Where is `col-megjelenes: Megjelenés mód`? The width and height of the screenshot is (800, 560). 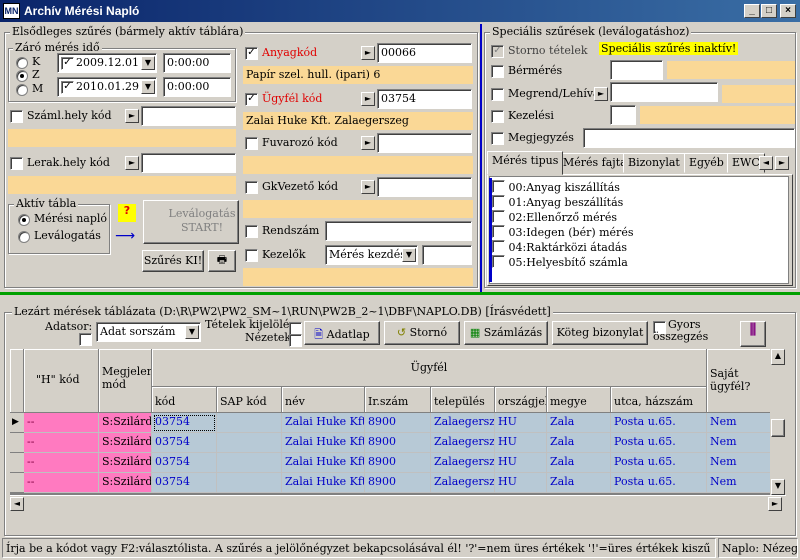
col-megjelenes: Megjelenés mód is located at coordinates (125, 381).